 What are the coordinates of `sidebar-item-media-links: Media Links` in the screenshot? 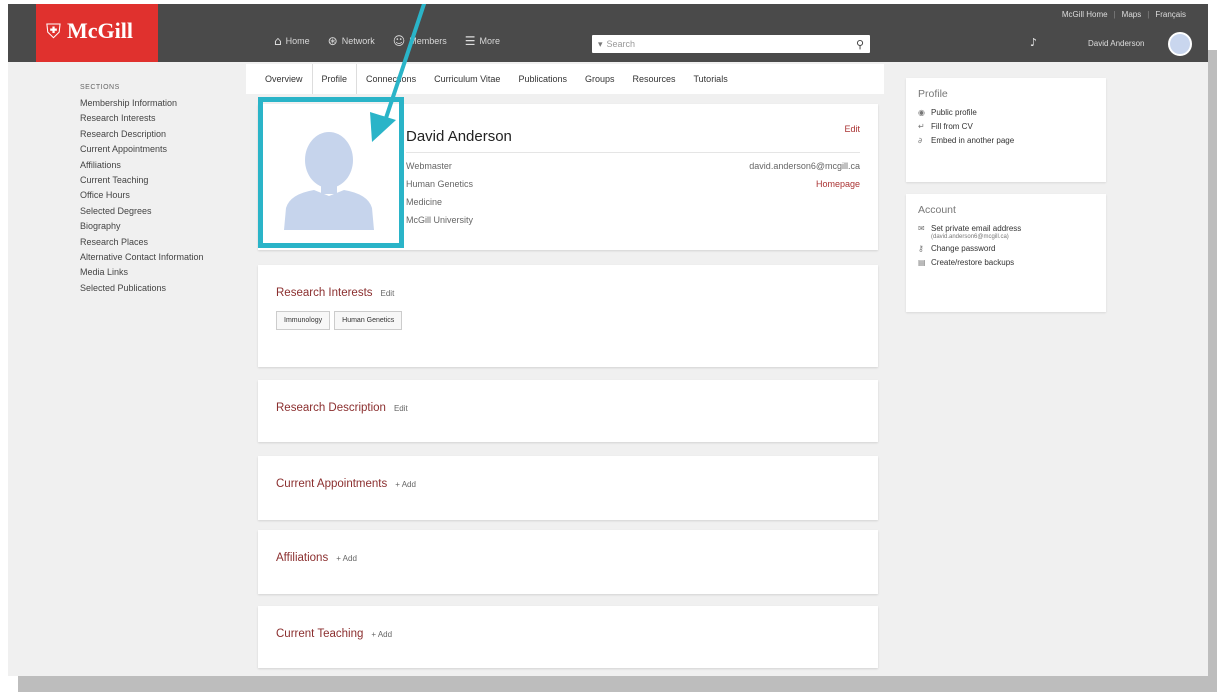 It's located at (142, 272).